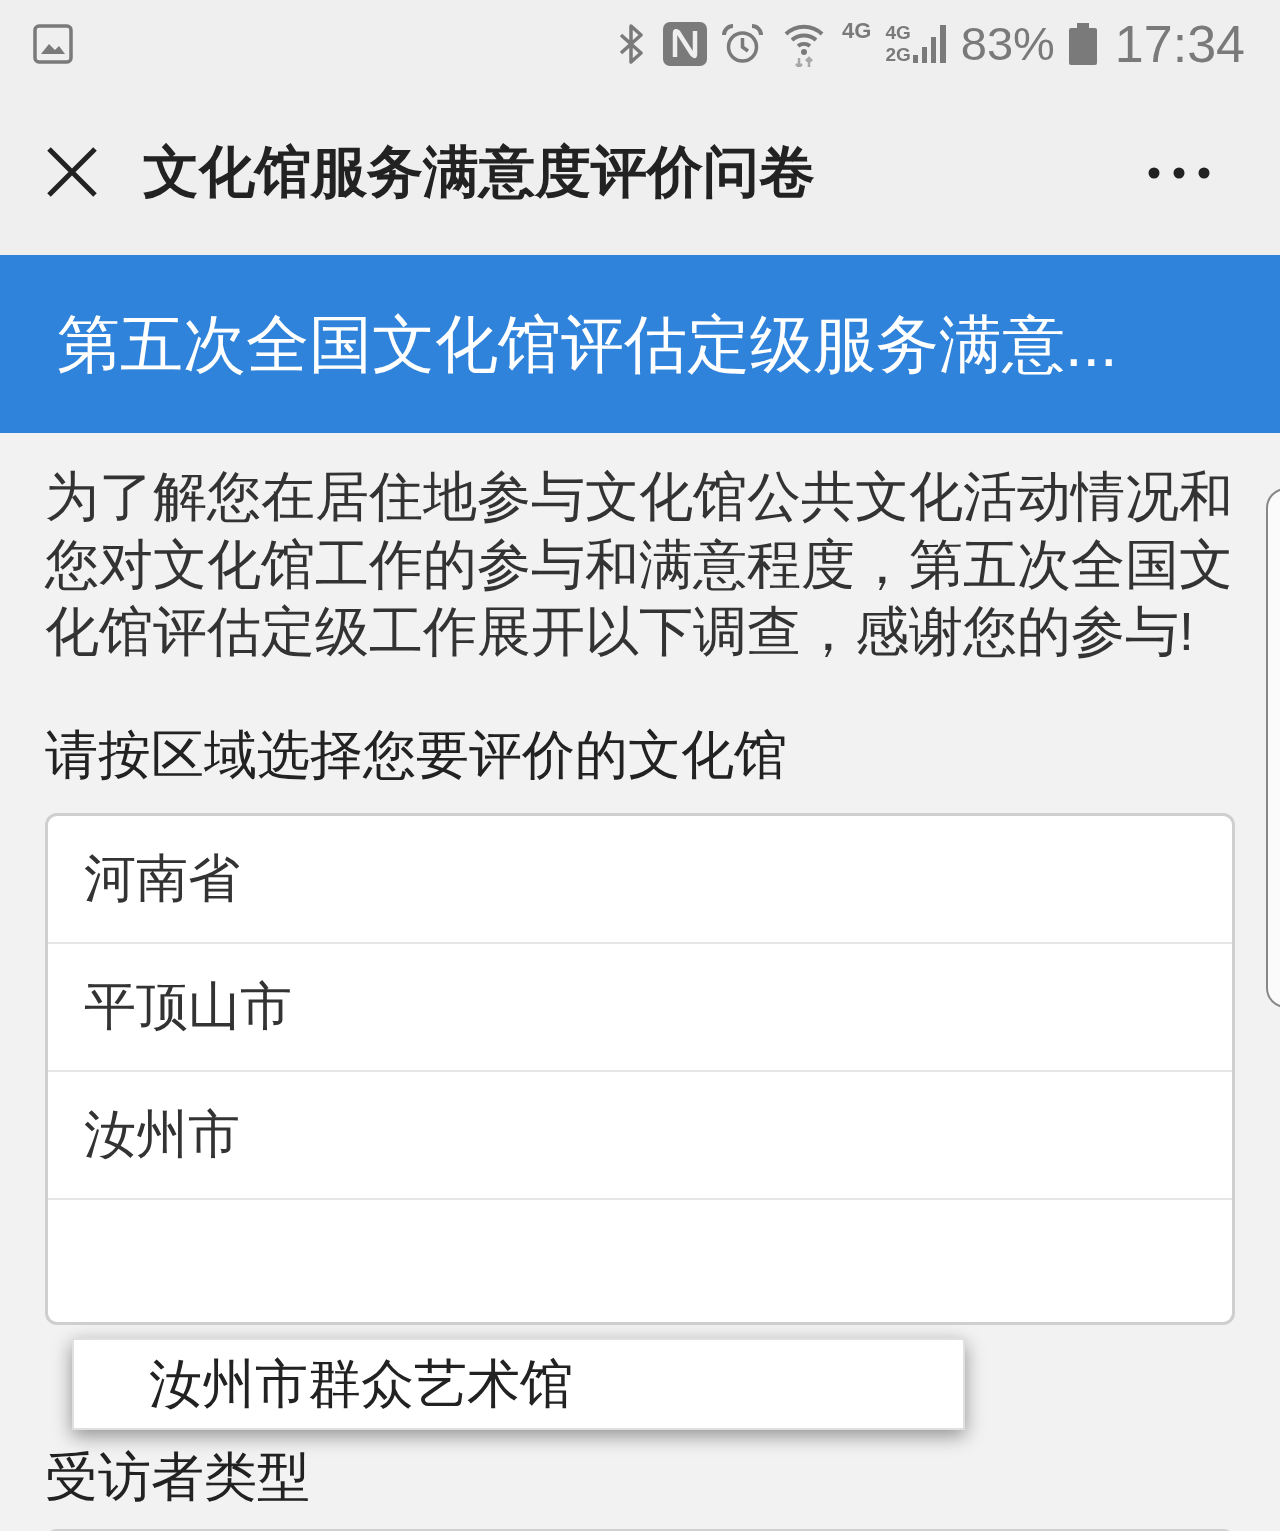  What do you see at coordinates (640, 879) in the screenshot?
I see `list-option: 河南省` at bounding box center [640, 879].